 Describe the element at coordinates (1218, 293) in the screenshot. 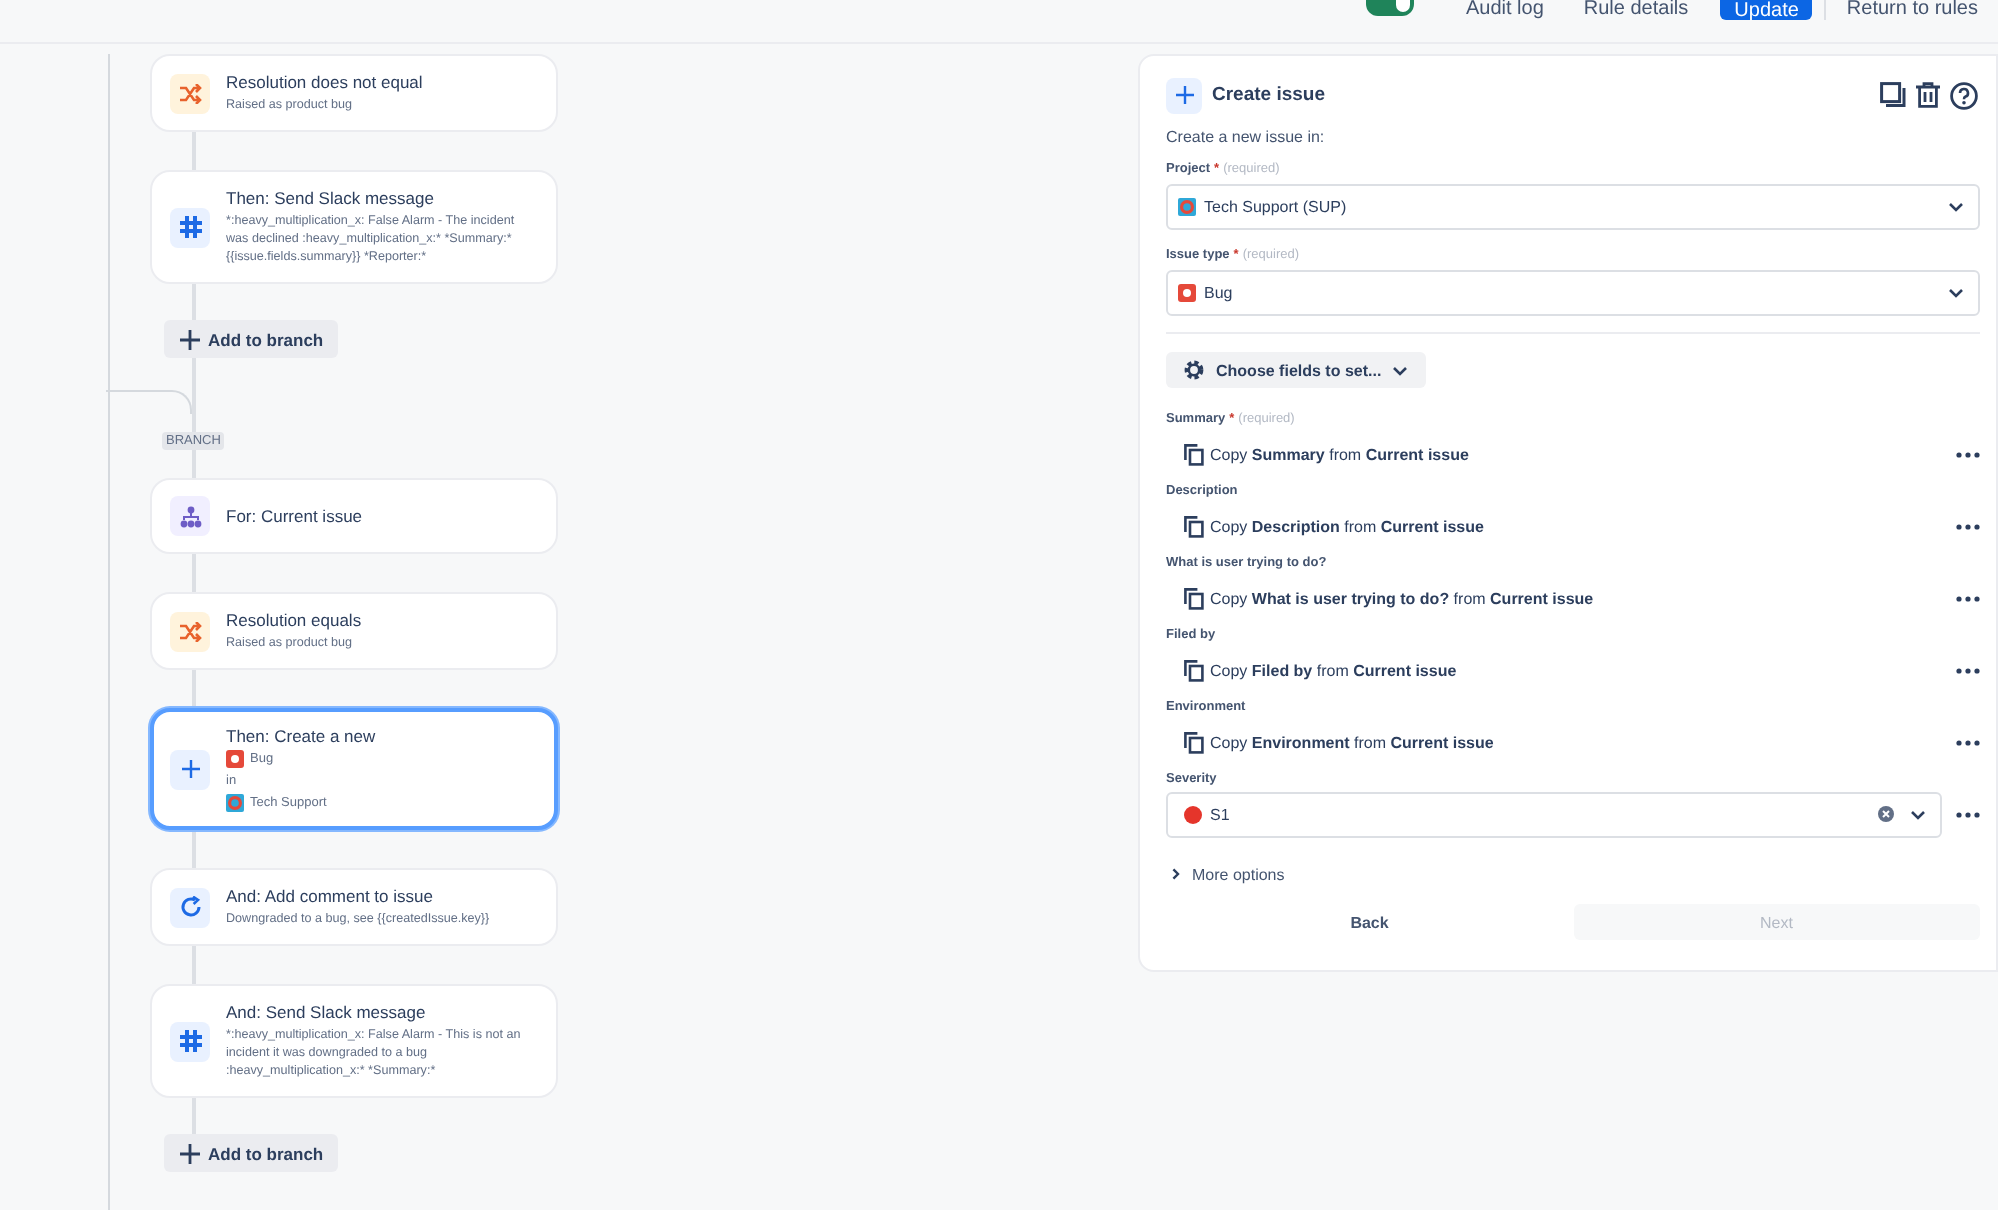

I see `select-value: Bug` at that location.